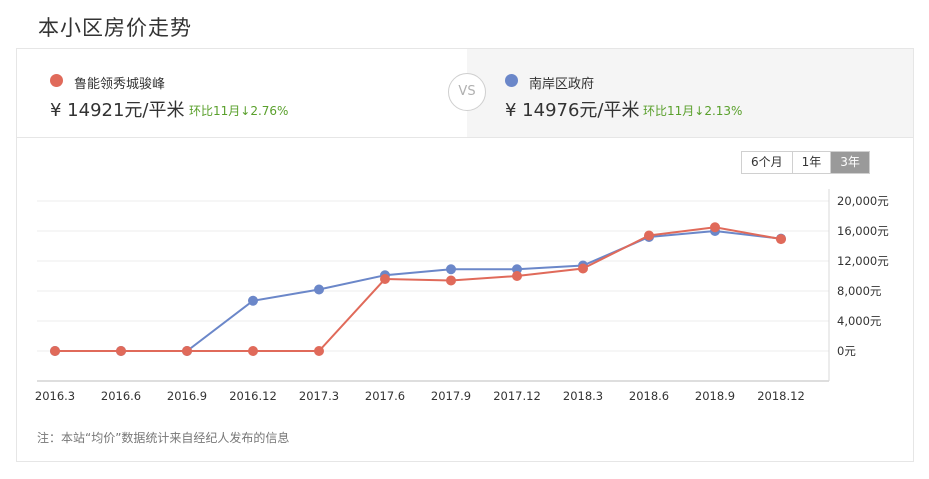  Describe the element at coordinates (649, 396) in the screenshot. I see `x-tick-label: 2018.6` at that location.